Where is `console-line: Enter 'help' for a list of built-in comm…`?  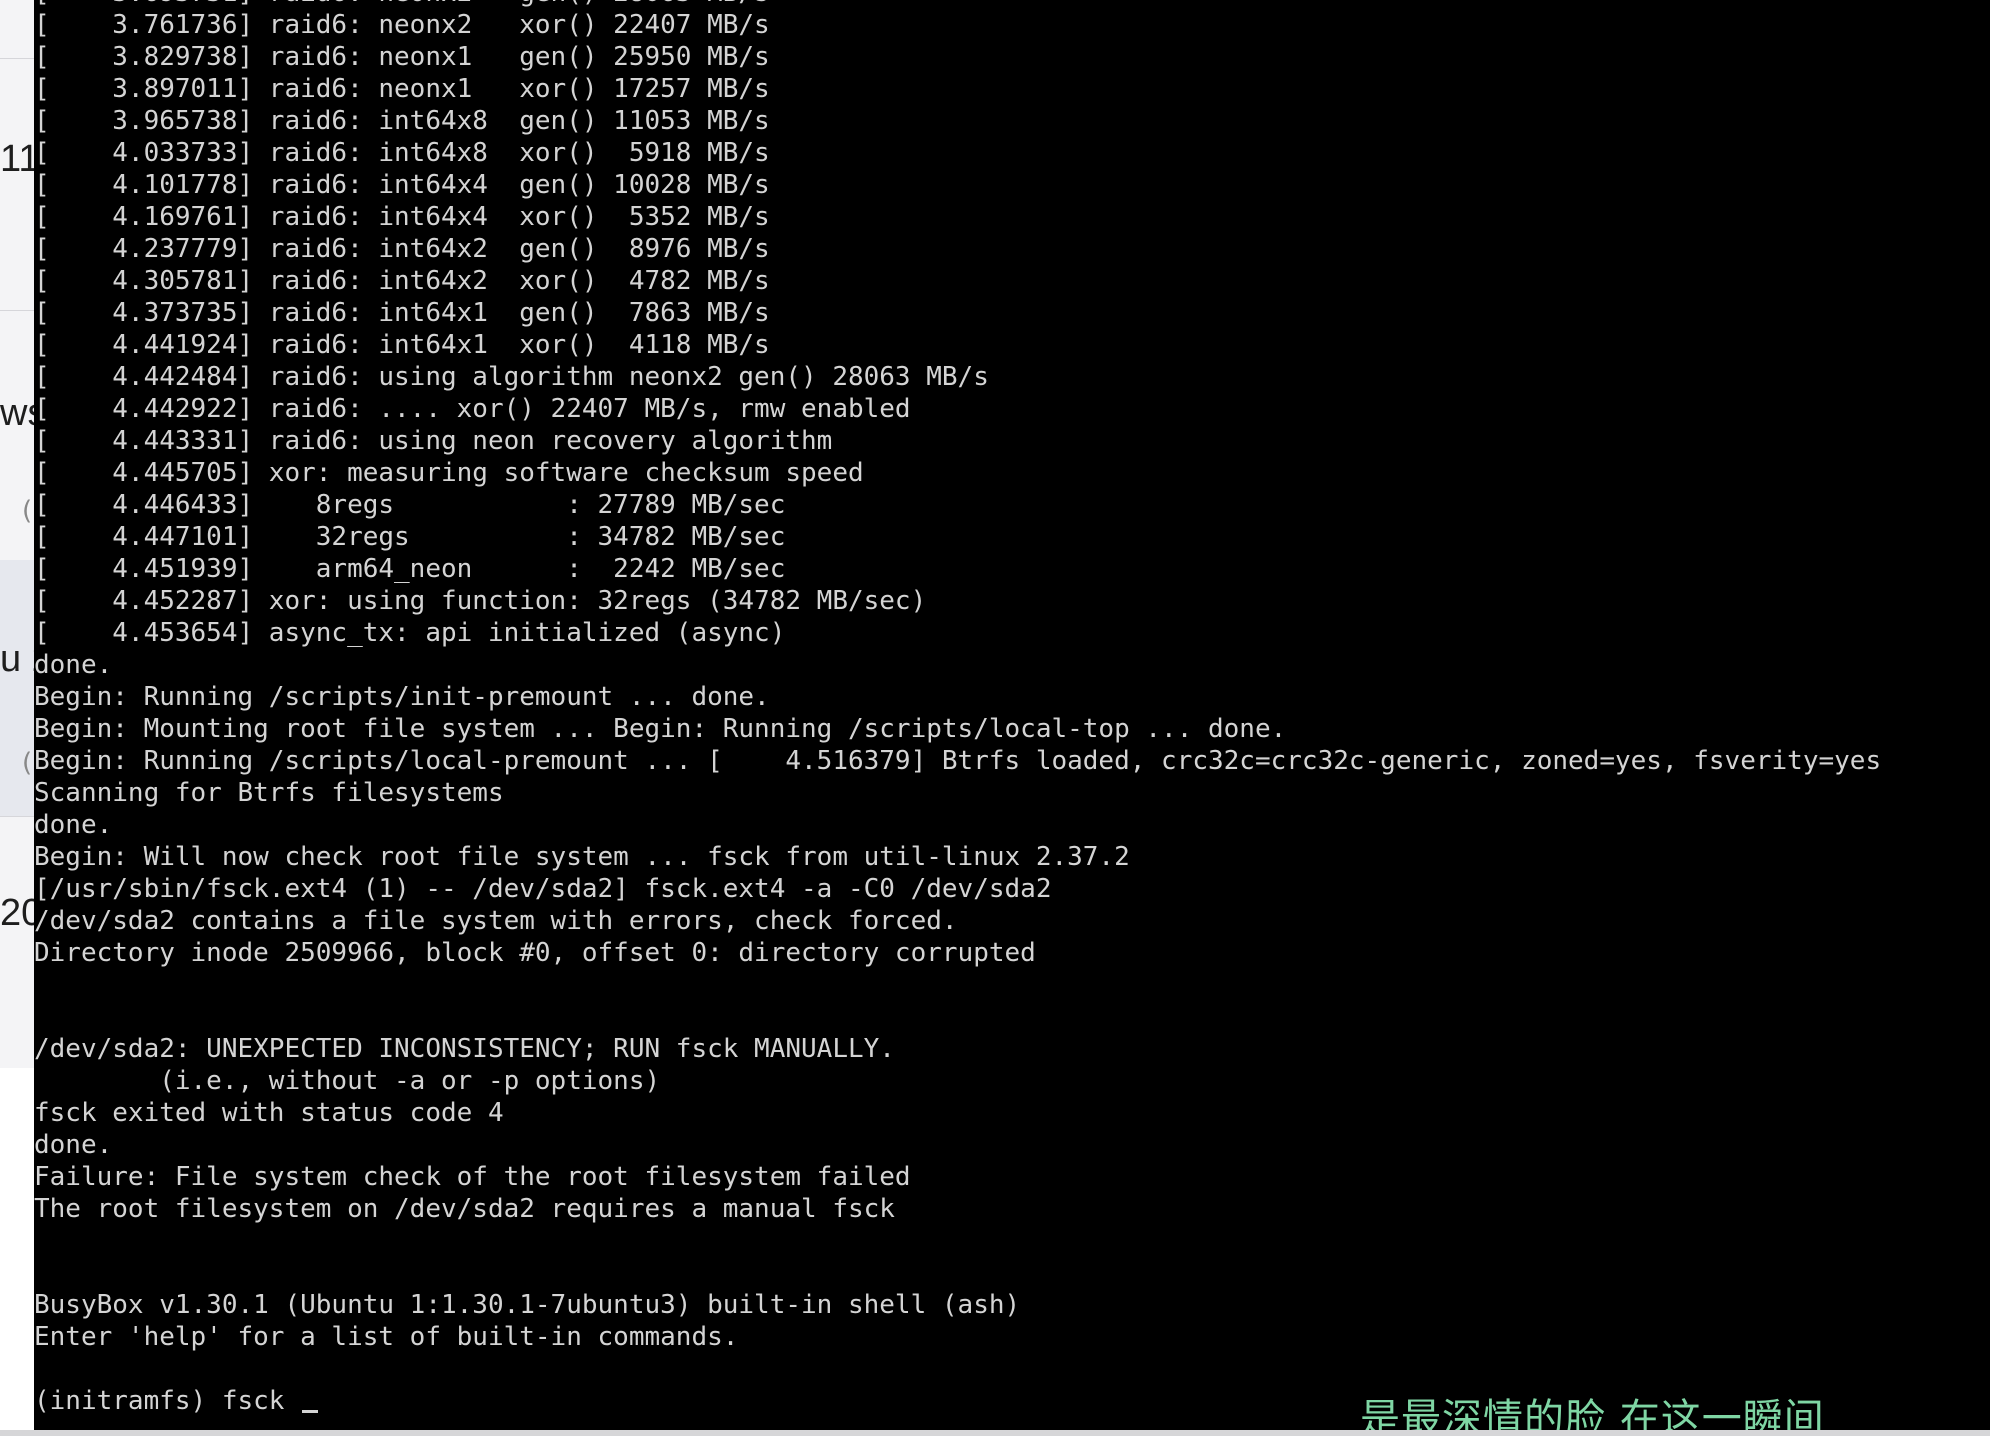
console-line: Enter 'help' for a list of built-in comm… is located at coordinates (386, 1337).